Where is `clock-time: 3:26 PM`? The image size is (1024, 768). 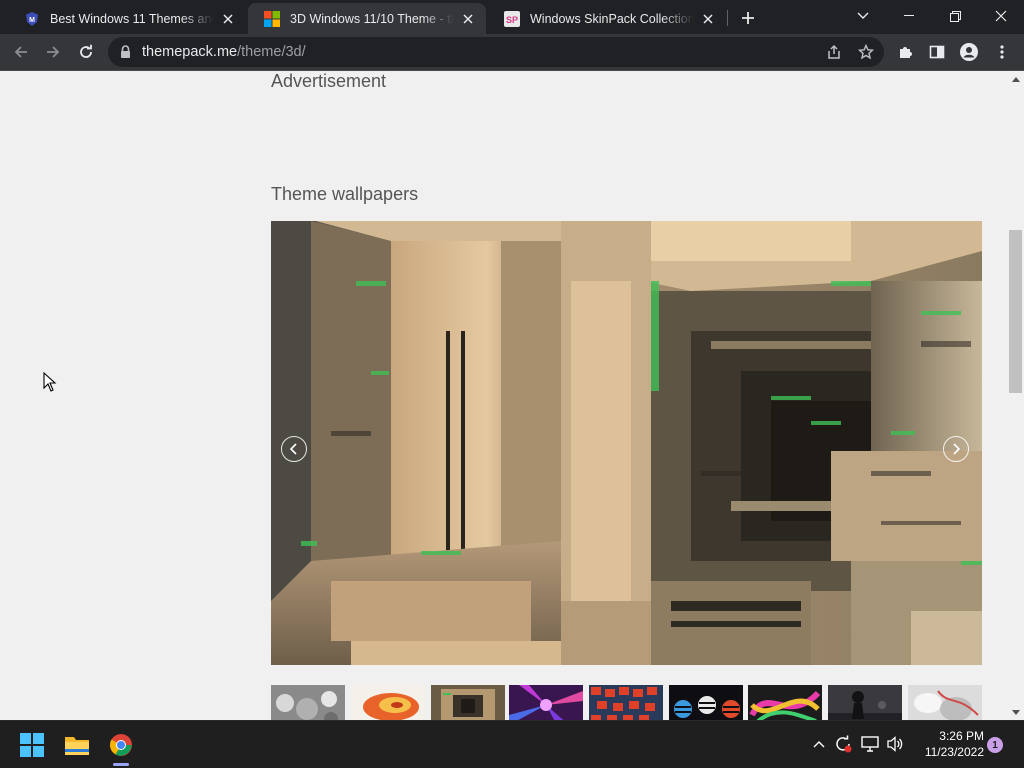 clock-time: 3:26 PM is located at coordinates (961, 736).